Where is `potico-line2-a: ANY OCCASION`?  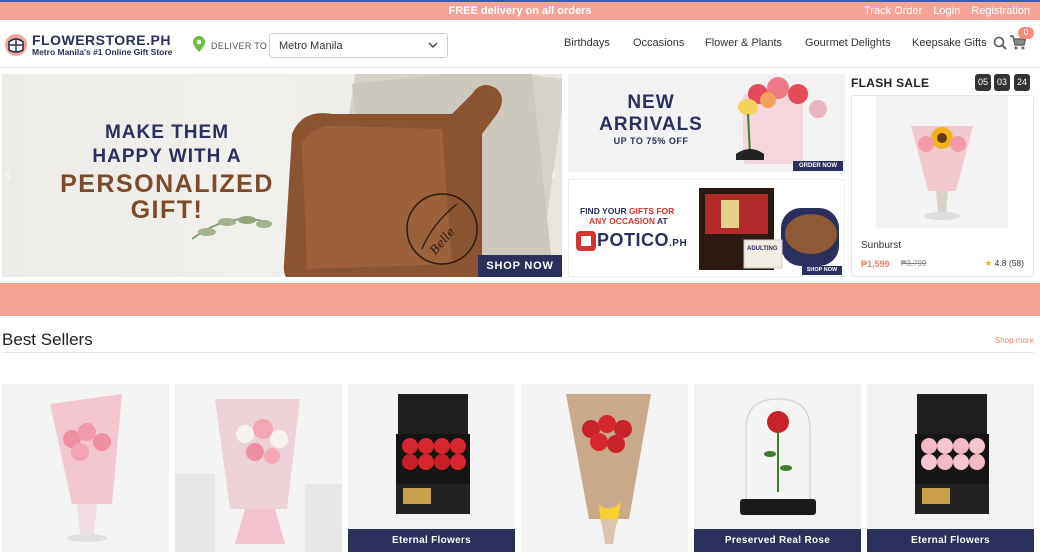 potico-line2-a: ANY OCCASION is located at coordinates (622, 221).